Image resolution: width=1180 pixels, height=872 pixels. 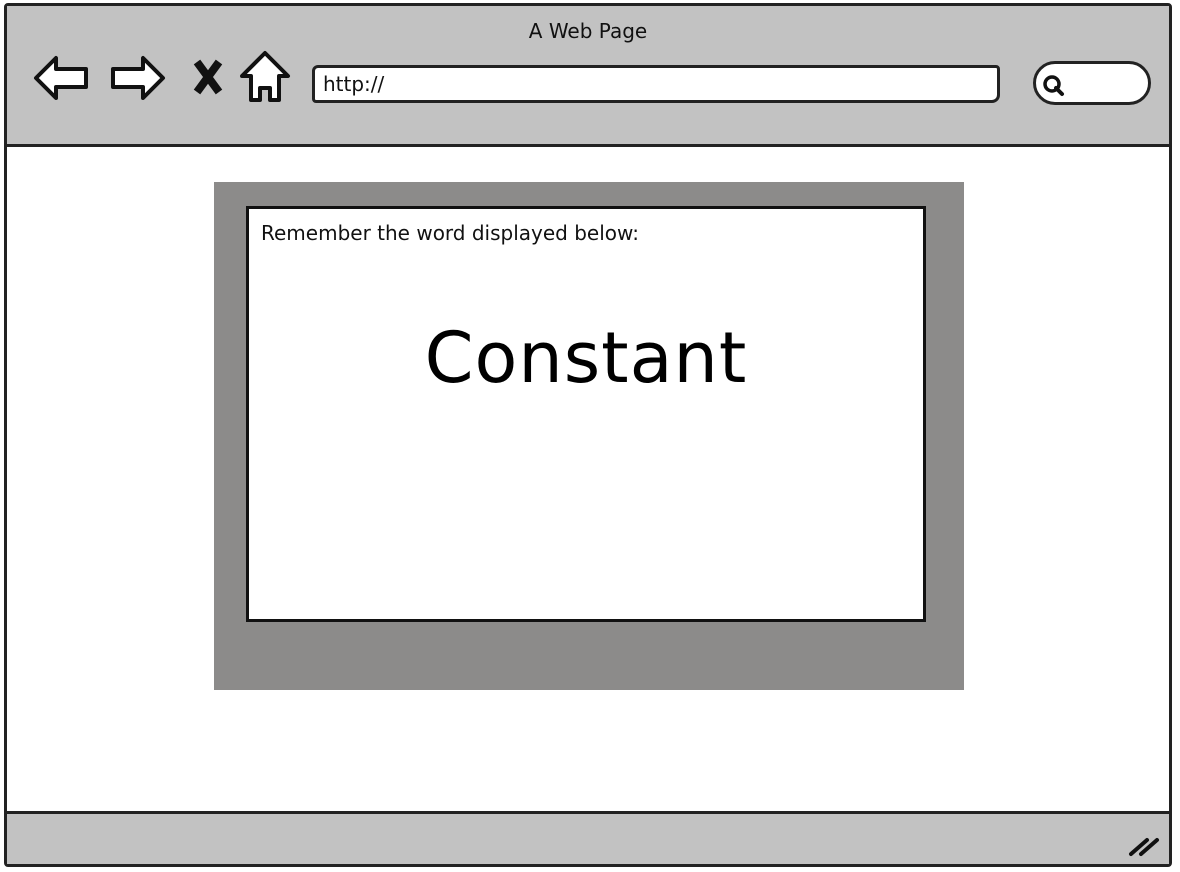 I want to click on displayed-word: Constant, so click(x=586, y=358).